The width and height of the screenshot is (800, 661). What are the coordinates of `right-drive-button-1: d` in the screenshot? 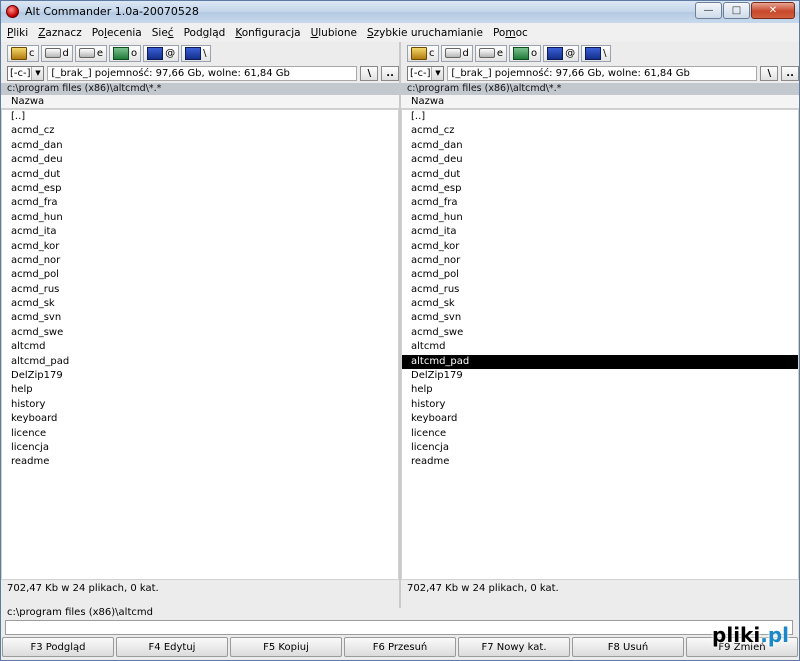 It's located at (456, 53).